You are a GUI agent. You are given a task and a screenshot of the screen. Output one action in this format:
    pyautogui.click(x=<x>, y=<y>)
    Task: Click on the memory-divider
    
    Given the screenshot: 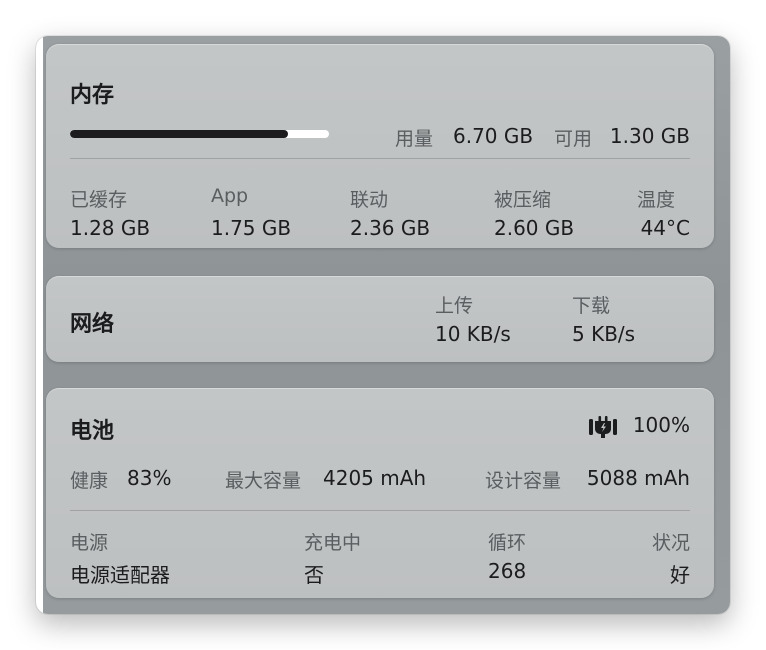 What is the action you would take?
    pyautogui.click(x=380, y=158)
    